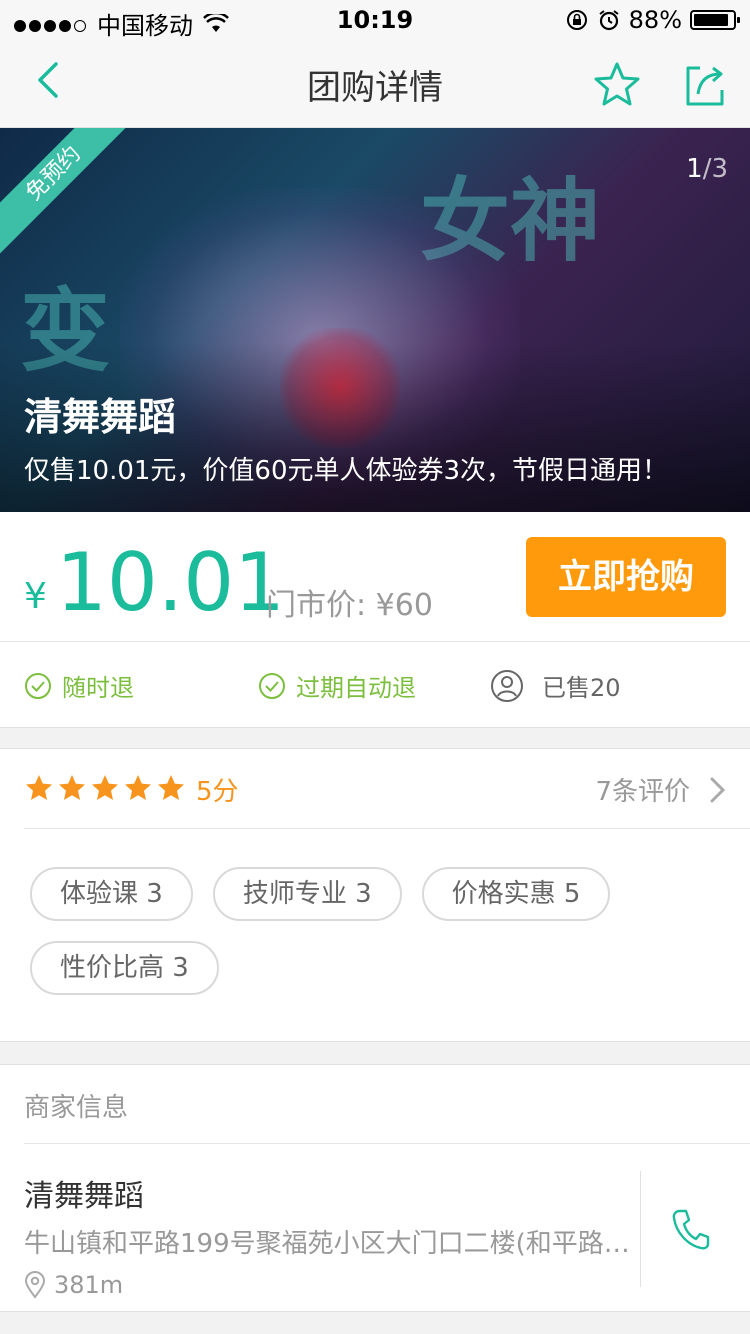  What do you see at coordinates (124, 968) in the screenshot?
I see `review-tag: 性价比高 3` at bounding box center [124, 968].